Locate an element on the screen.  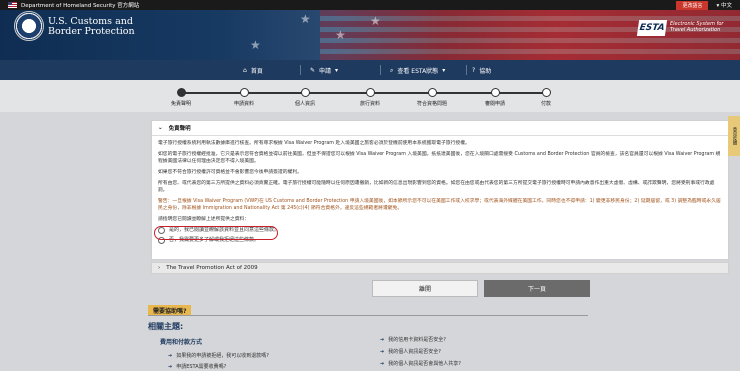
nav-view-status: ⌕ 查看 ESTA狀態 ▾ is located at coordinates (418, 71).